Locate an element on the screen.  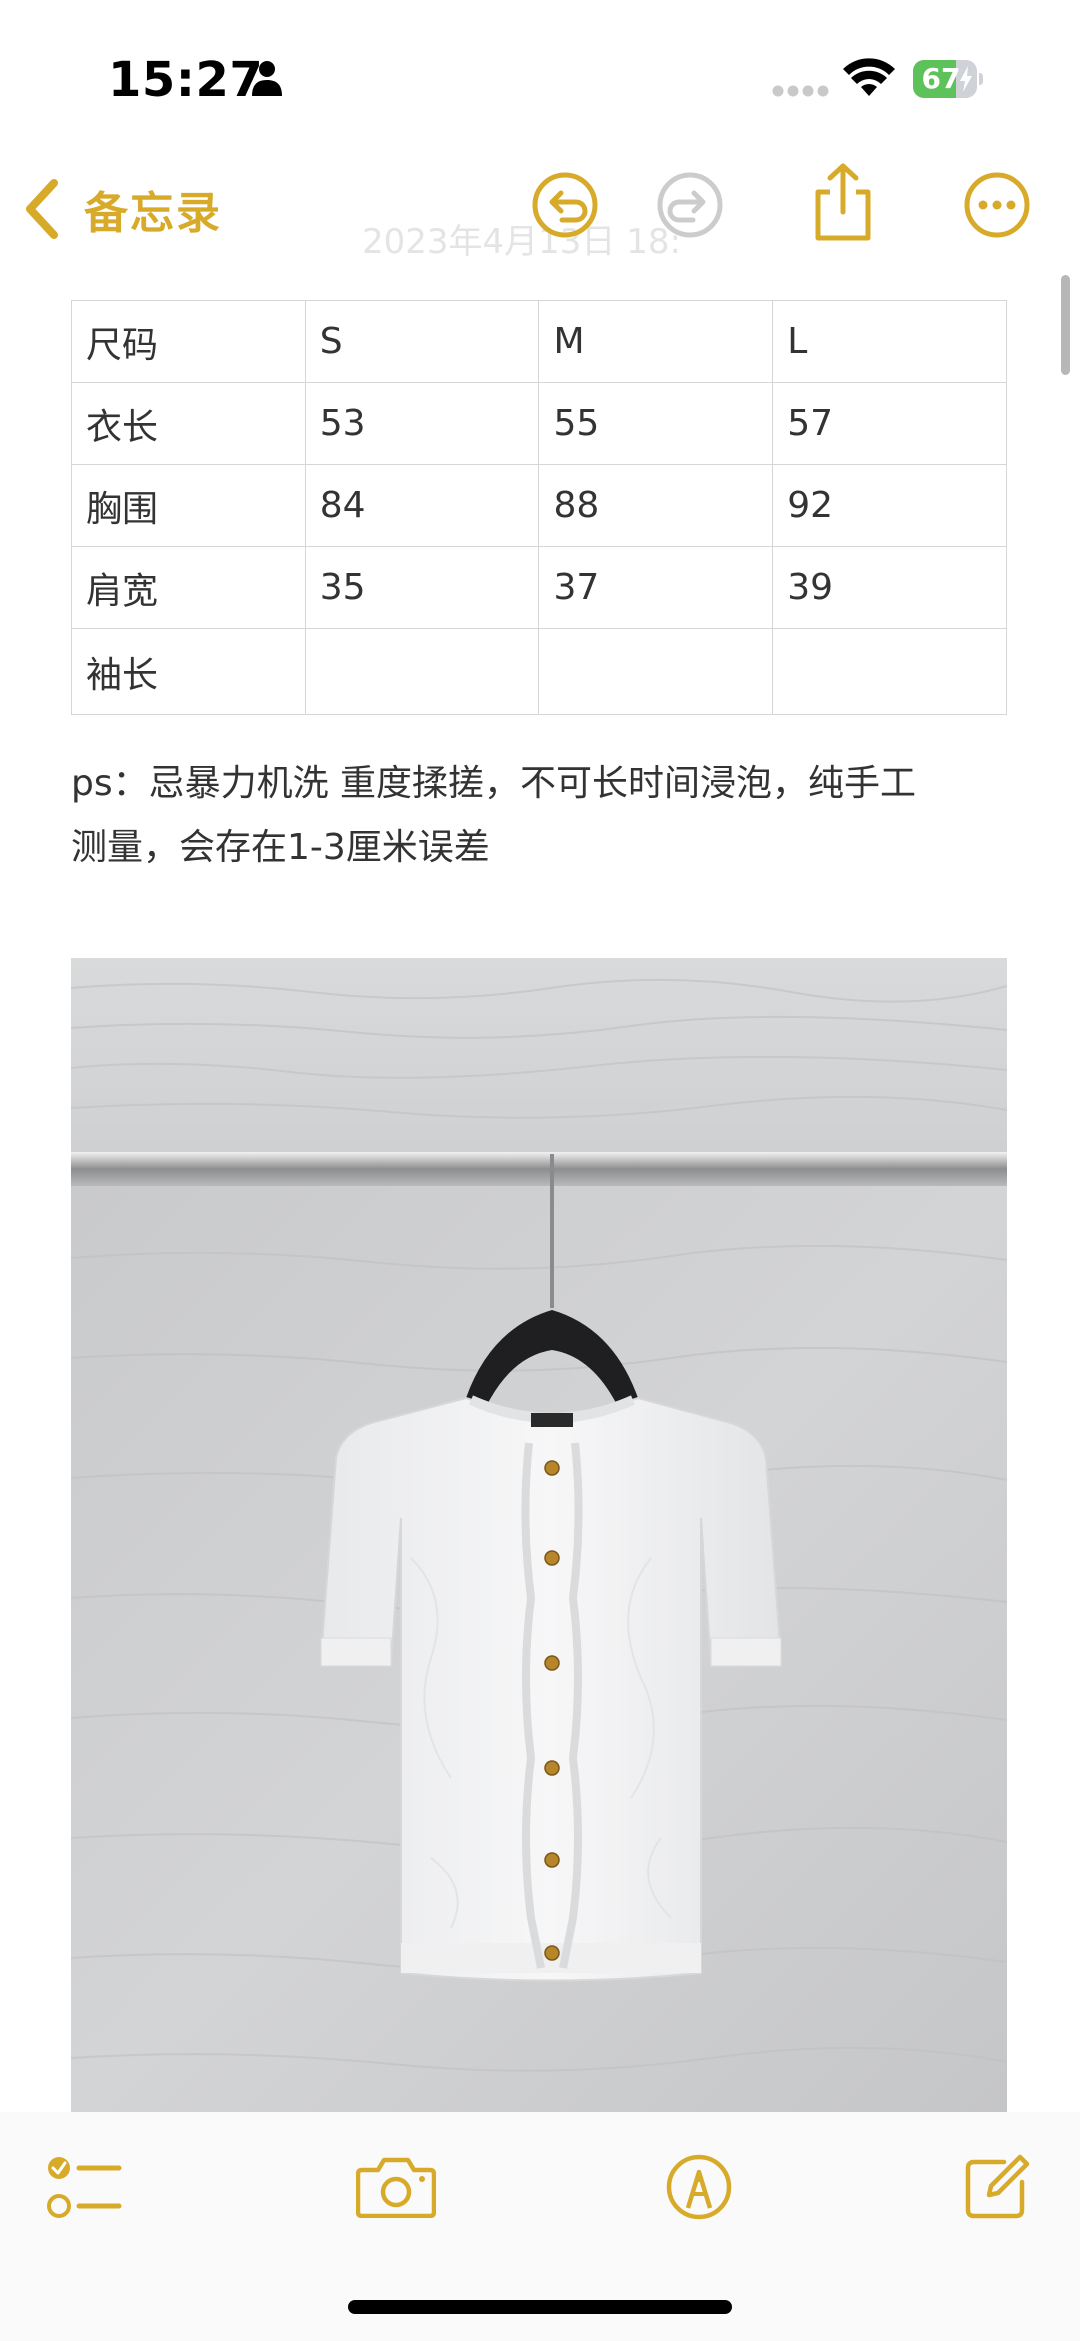
person-icon is located at coordinates (267, 78).